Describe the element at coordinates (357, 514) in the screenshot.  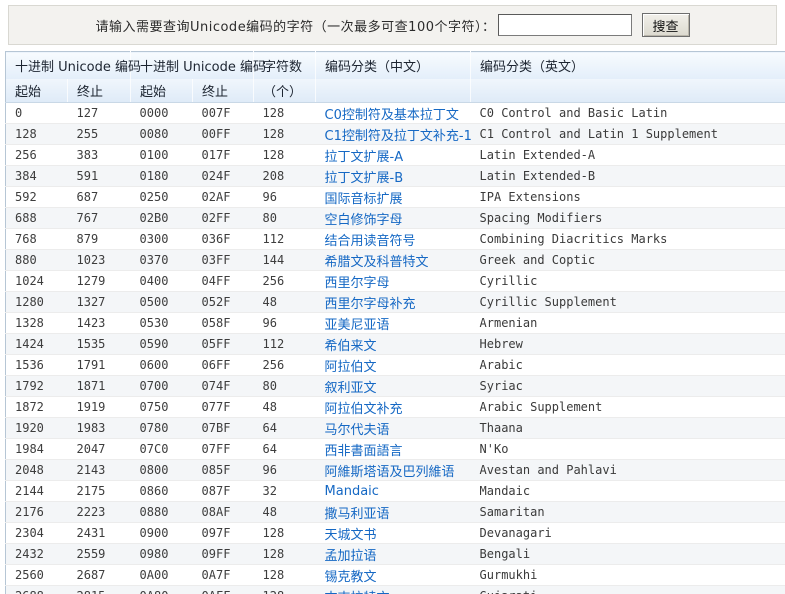
I see `category-zh-link: 撒马利亚语` at that location.